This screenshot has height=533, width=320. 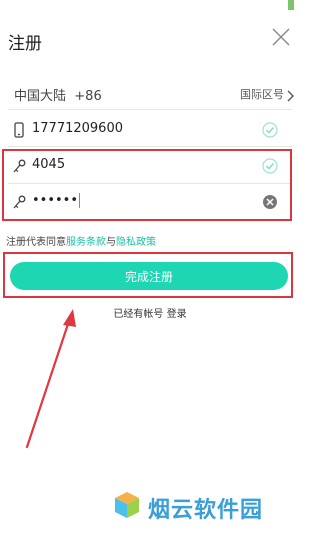 I want to click on cube-logo-icon, so click(x=127, y=505).